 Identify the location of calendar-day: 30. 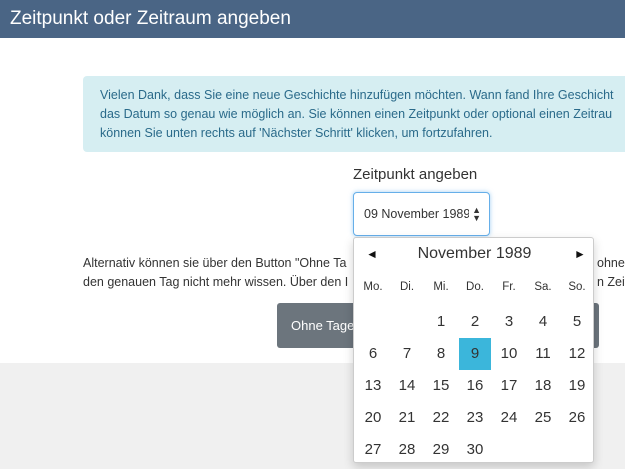
(475, 450).